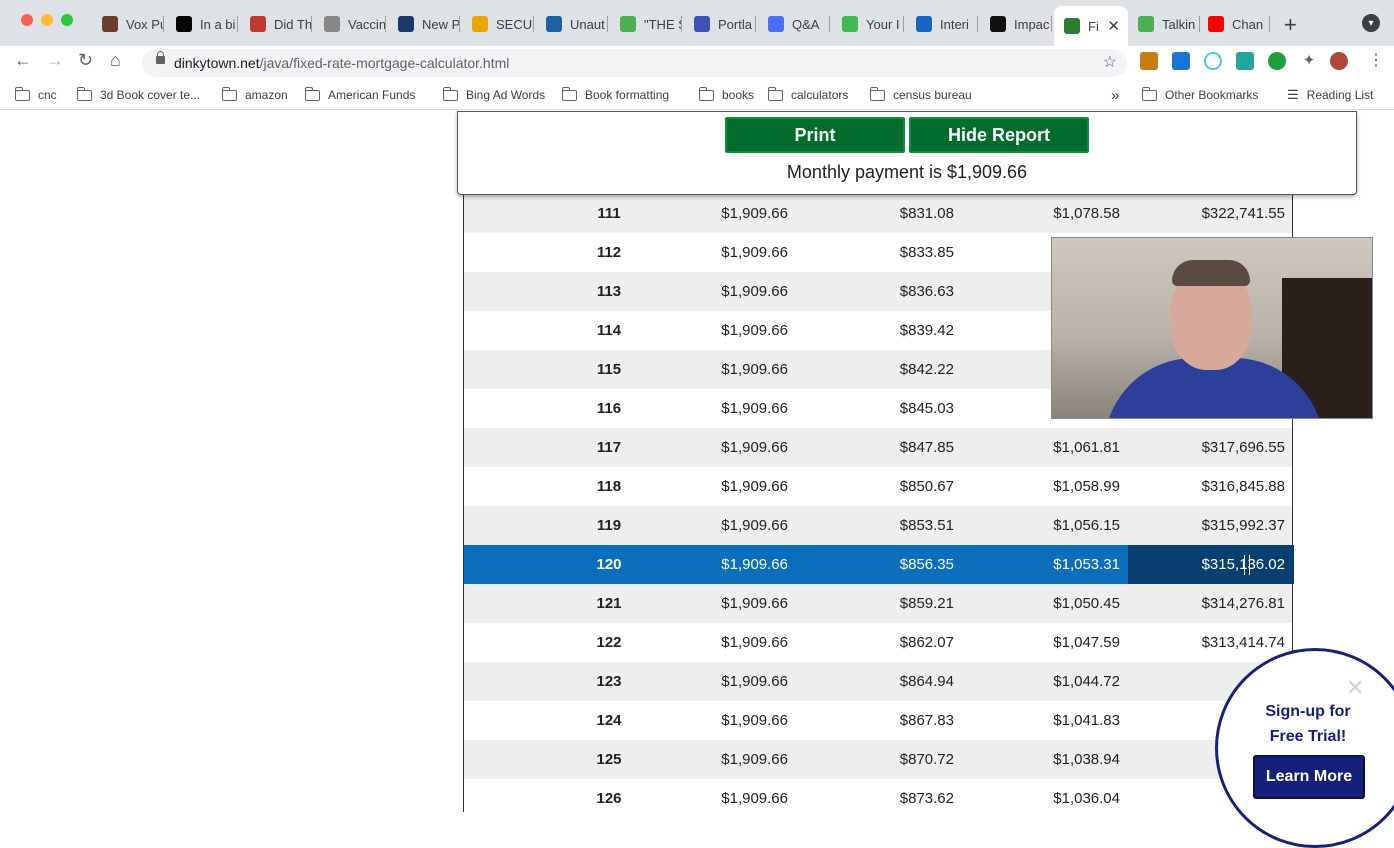  Describe the element at coordinates (926, 252) in the screenshot. I see `principal-cell: $833.85` at that location.